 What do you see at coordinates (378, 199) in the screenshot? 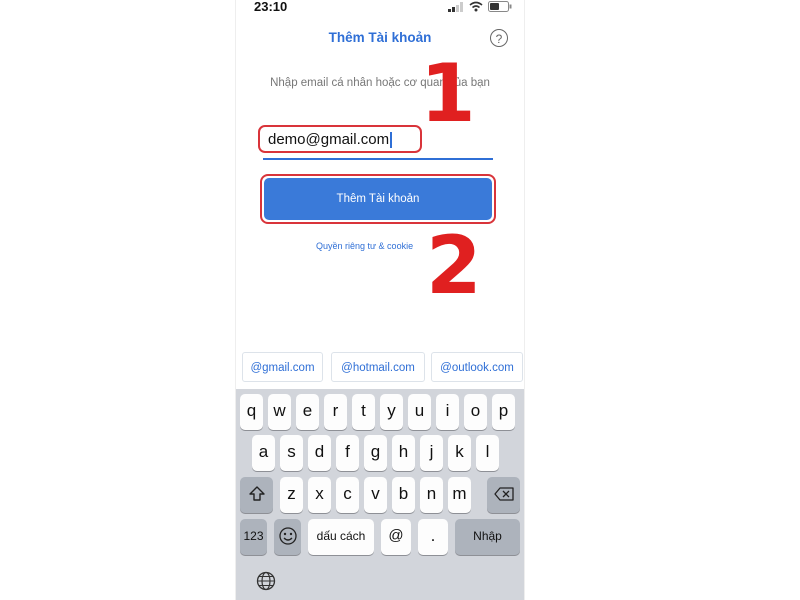
I see `add-account-button: Thêm Tài khoản` at bounding box center [378, 199].